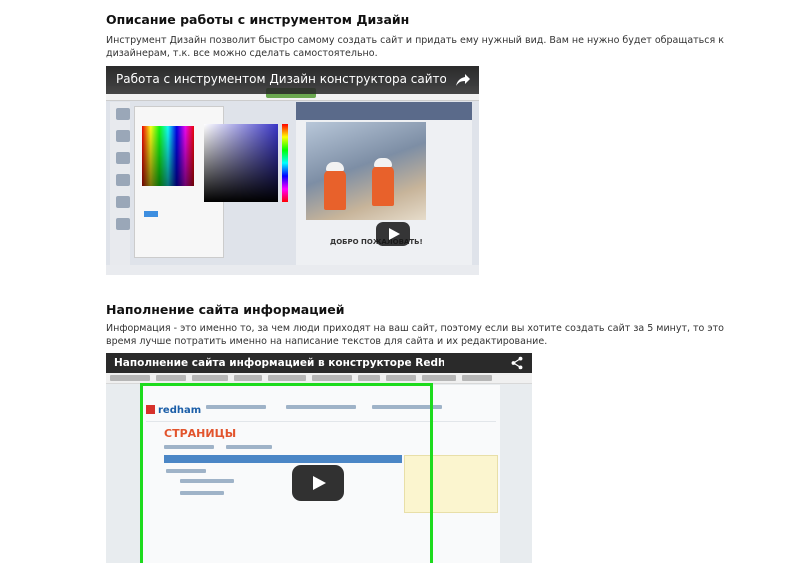  Describe the element at coordinates (151, 214) in the screenshot. I see `embedded-ok-button` at that location.